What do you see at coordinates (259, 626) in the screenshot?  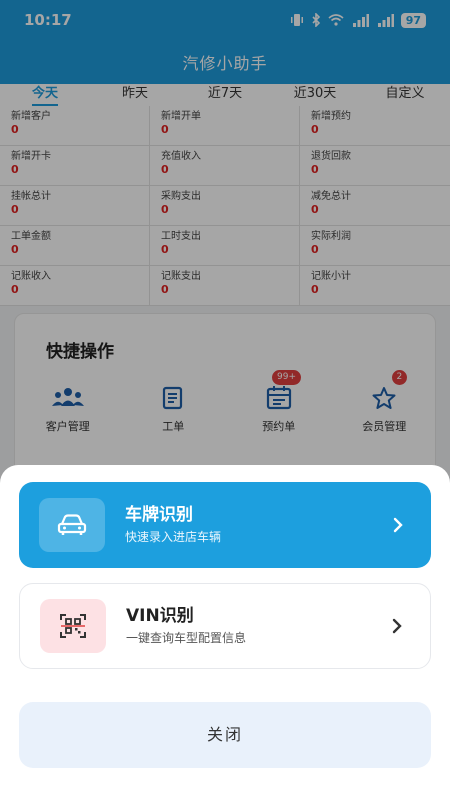 I see `vin-recognition-text: VIN识别 一键查询车型配置信息` at bounding box center [259, 626].